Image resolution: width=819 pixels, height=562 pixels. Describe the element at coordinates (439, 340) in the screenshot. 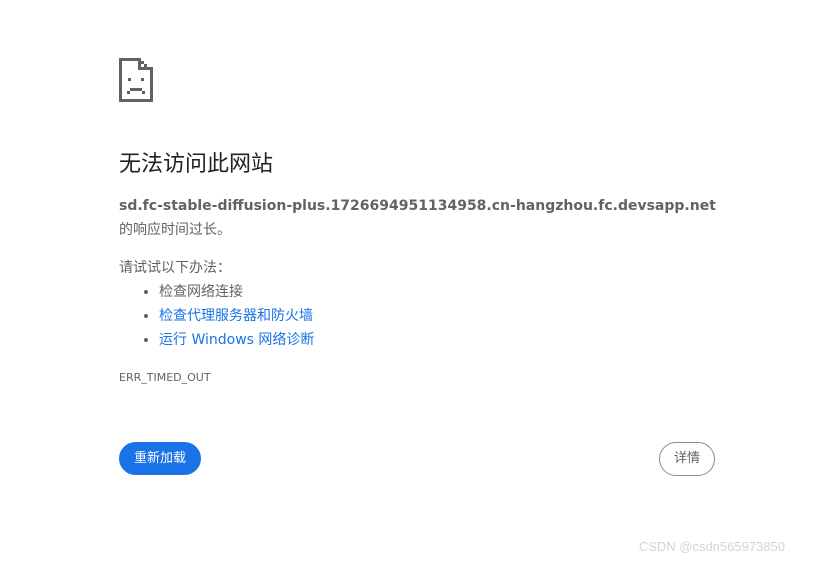

I see `suggestion-run-diagnostics: 运行 Windows 网络诊断` at that location.